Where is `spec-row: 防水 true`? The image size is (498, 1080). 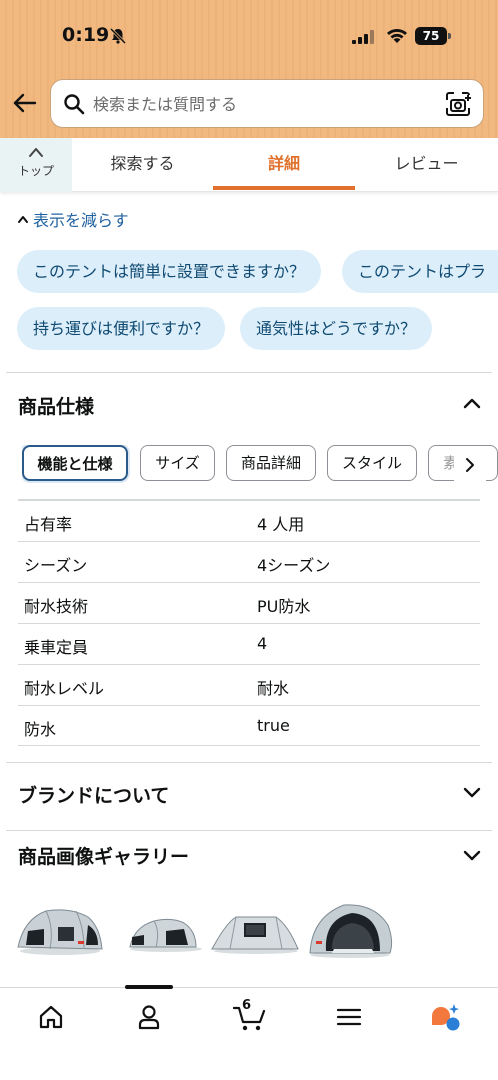
spec-row: 防水 true is located at coordinates (249, 725).